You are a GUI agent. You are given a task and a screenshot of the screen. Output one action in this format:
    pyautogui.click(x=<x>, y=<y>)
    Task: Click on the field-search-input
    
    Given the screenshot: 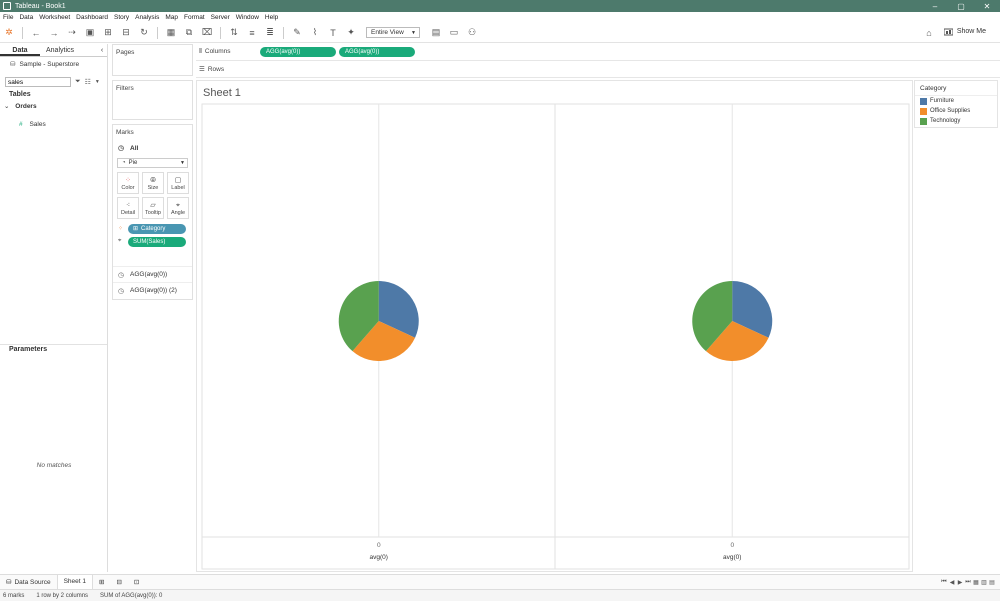 What is the action you would take?
    pyautogui.click(x=38, y=82)
    